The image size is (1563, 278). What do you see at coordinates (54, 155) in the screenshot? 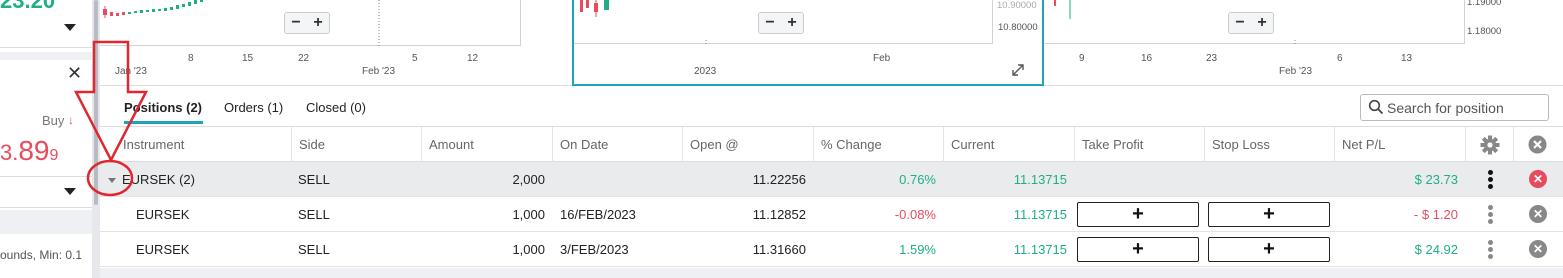
I see `price-suffix: 9` at bounding box center [54, 155].